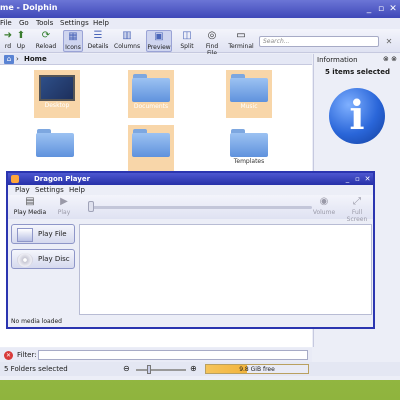  I want to click on split-button: ◫ Split, so click(187, 41).